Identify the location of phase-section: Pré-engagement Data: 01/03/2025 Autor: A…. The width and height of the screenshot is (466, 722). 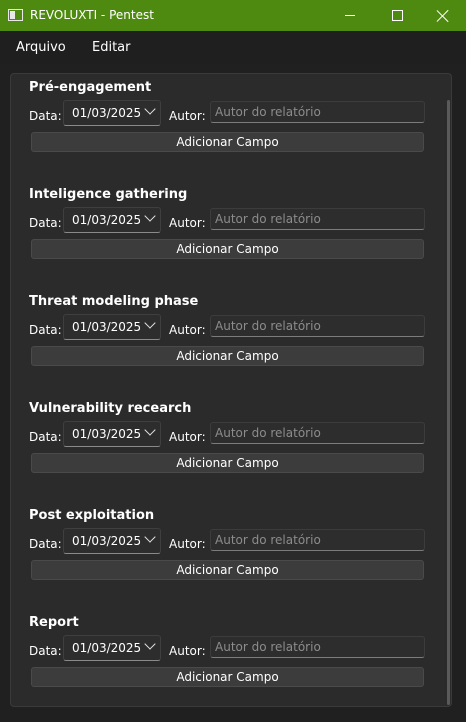
(233, 133).